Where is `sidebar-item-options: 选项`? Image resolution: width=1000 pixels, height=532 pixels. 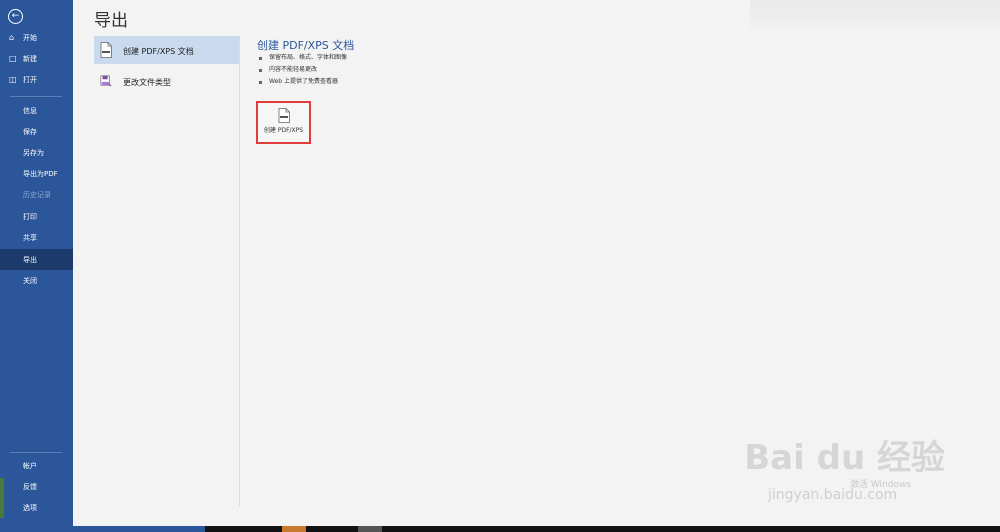 sidebar-item-options: 选项 is located at coordinates (36, 507).